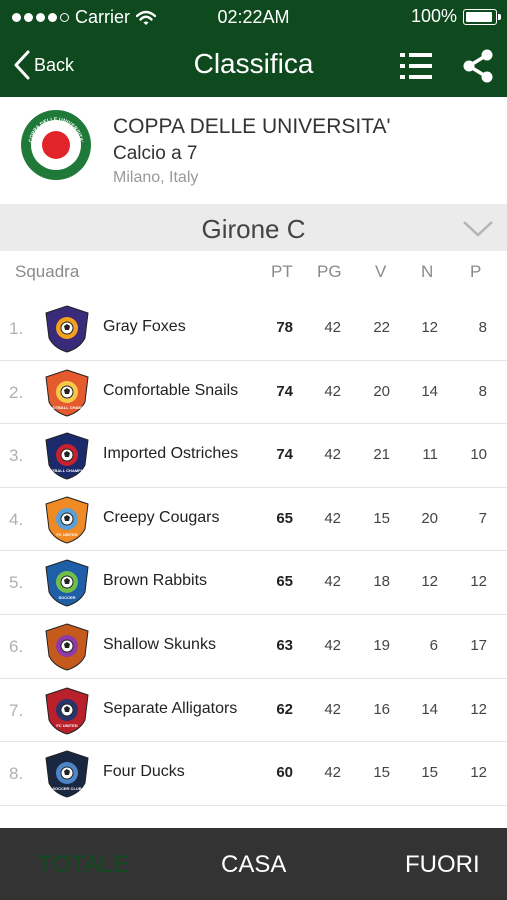 This screenshot has height=900, width=507. What do you see at coordinates (381, 391) in the screenshot?
I see `team-v: 20` at bounding box center [381, 391].